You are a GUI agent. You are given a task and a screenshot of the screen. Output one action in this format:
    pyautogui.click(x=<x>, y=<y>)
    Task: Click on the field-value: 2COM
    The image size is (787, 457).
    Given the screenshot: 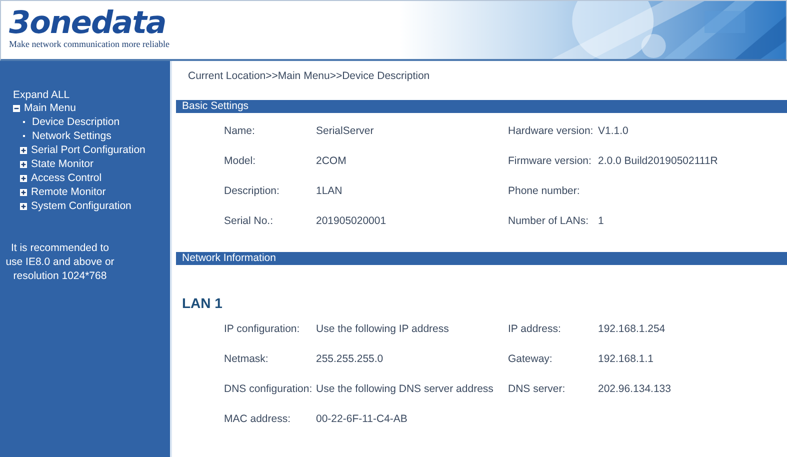 What is the action you would take?
    pyautogui.click(x=332, y=161)
    